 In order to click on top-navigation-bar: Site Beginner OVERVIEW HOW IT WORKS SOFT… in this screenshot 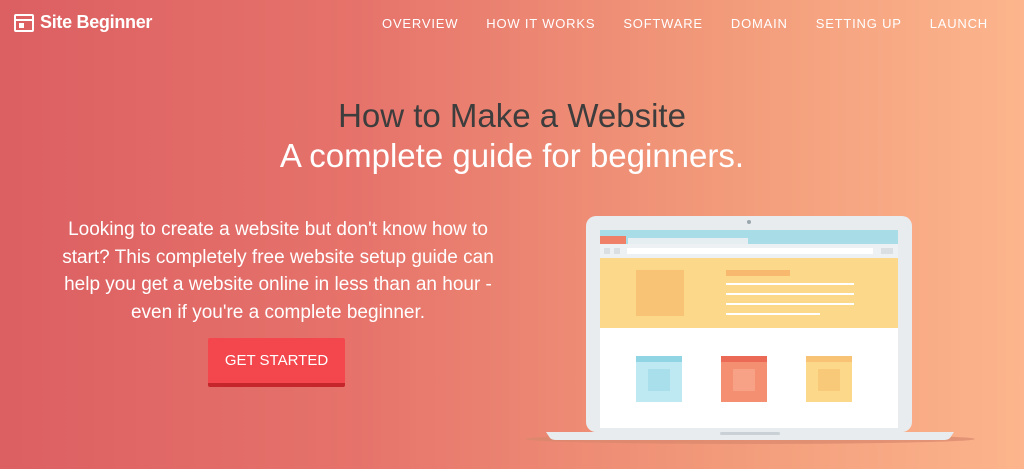, I will do `click(512, 24)`.